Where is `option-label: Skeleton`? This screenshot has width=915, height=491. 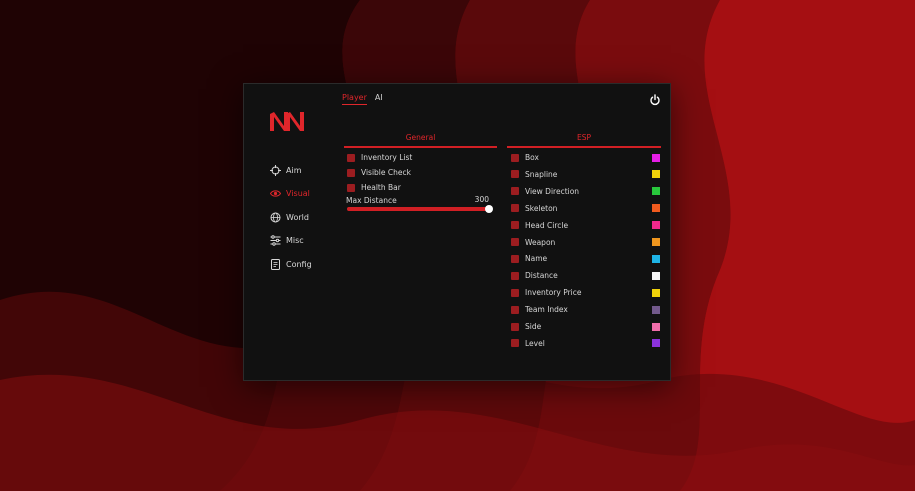
option-label: Skeleton is located at coordinates (541, 208).